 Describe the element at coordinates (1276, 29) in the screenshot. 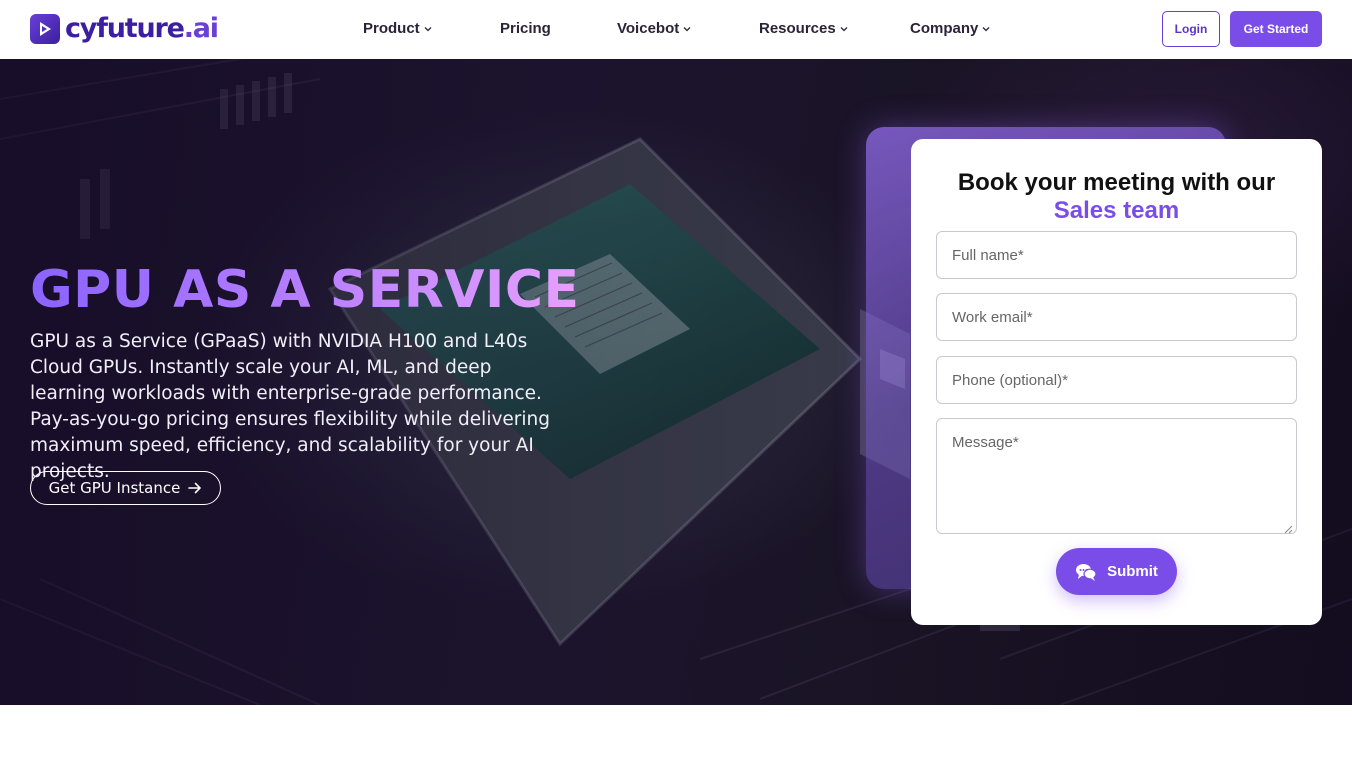

I see `get-started-button: Get Started` at that location.